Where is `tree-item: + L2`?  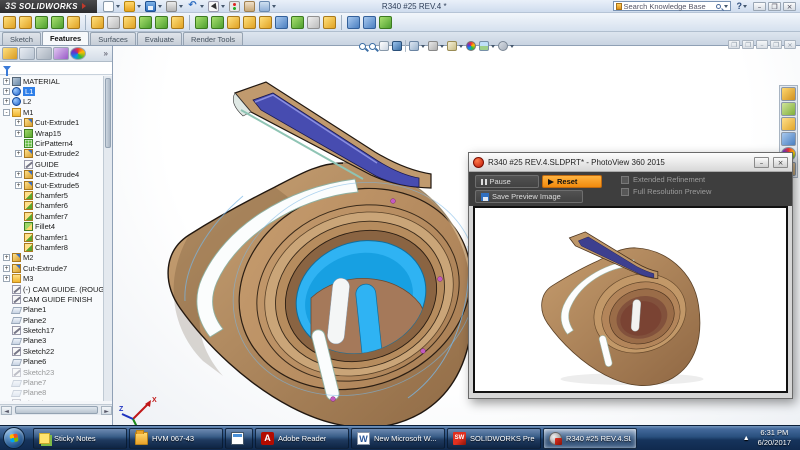
tree-item: + L2 is located at coordinates (52, 102).